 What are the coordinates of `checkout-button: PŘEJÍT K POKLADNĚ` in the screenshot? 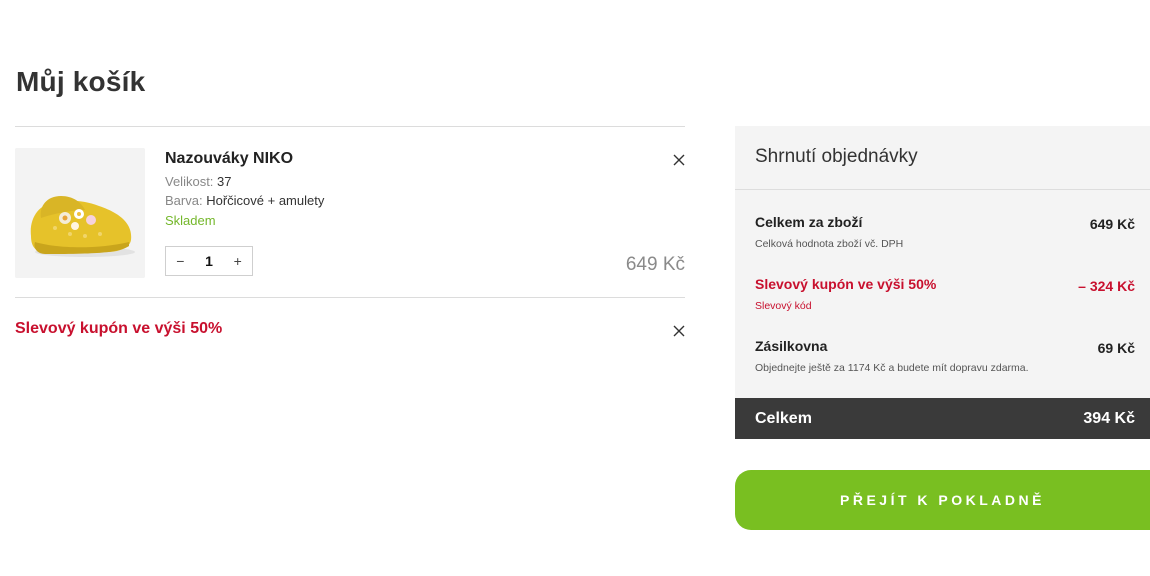 It's located at (942, 500).